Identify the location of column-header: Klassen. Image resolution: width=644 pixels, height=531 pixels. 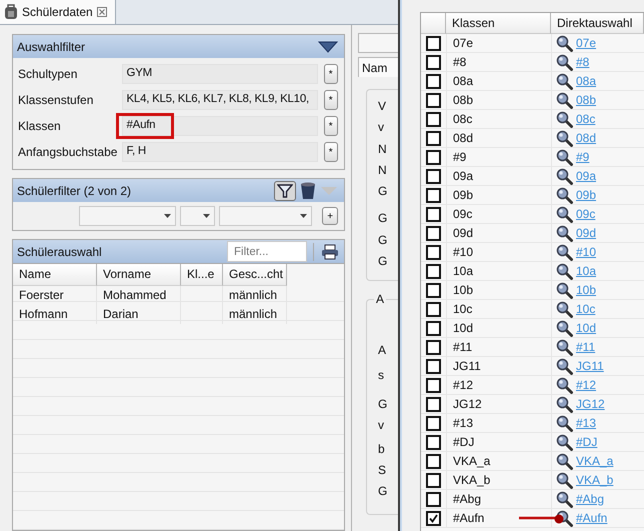
(498, 23).